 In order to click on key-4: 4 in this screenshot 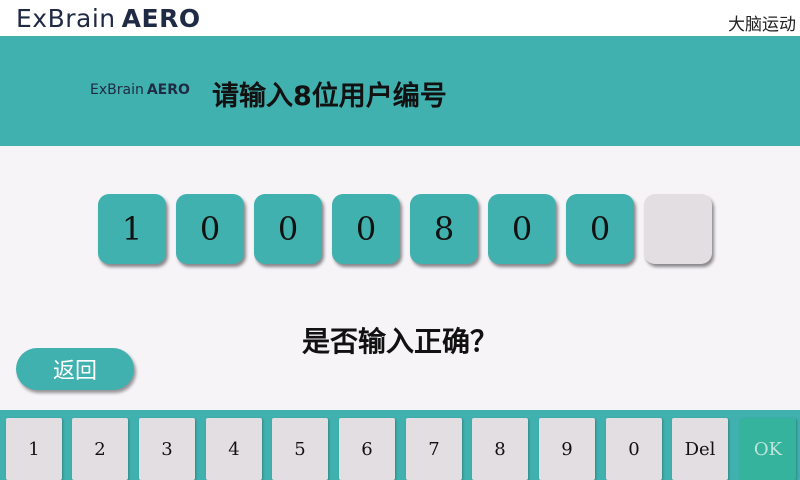, I will do `click(234, 449)`.